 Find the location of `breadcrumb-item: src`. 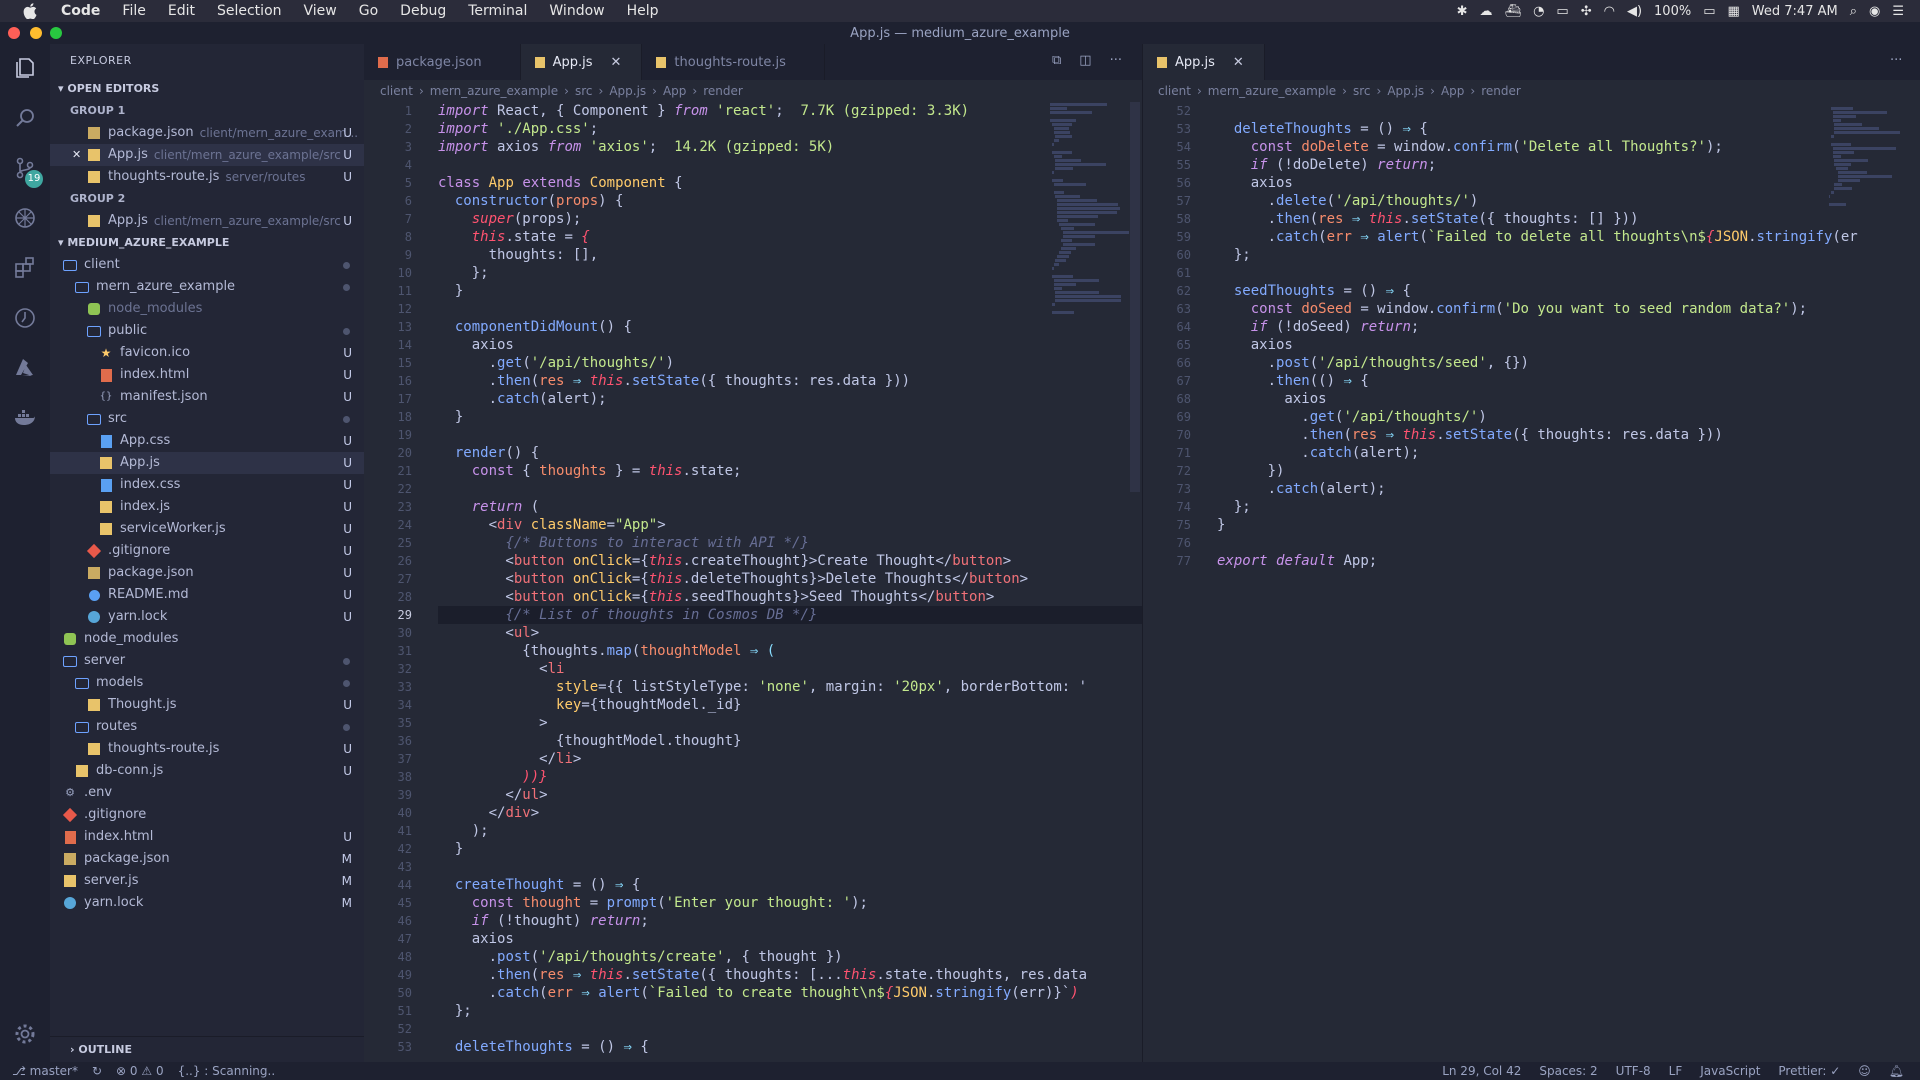

breadcrumb-item: src is located at coordinates (584, 91).